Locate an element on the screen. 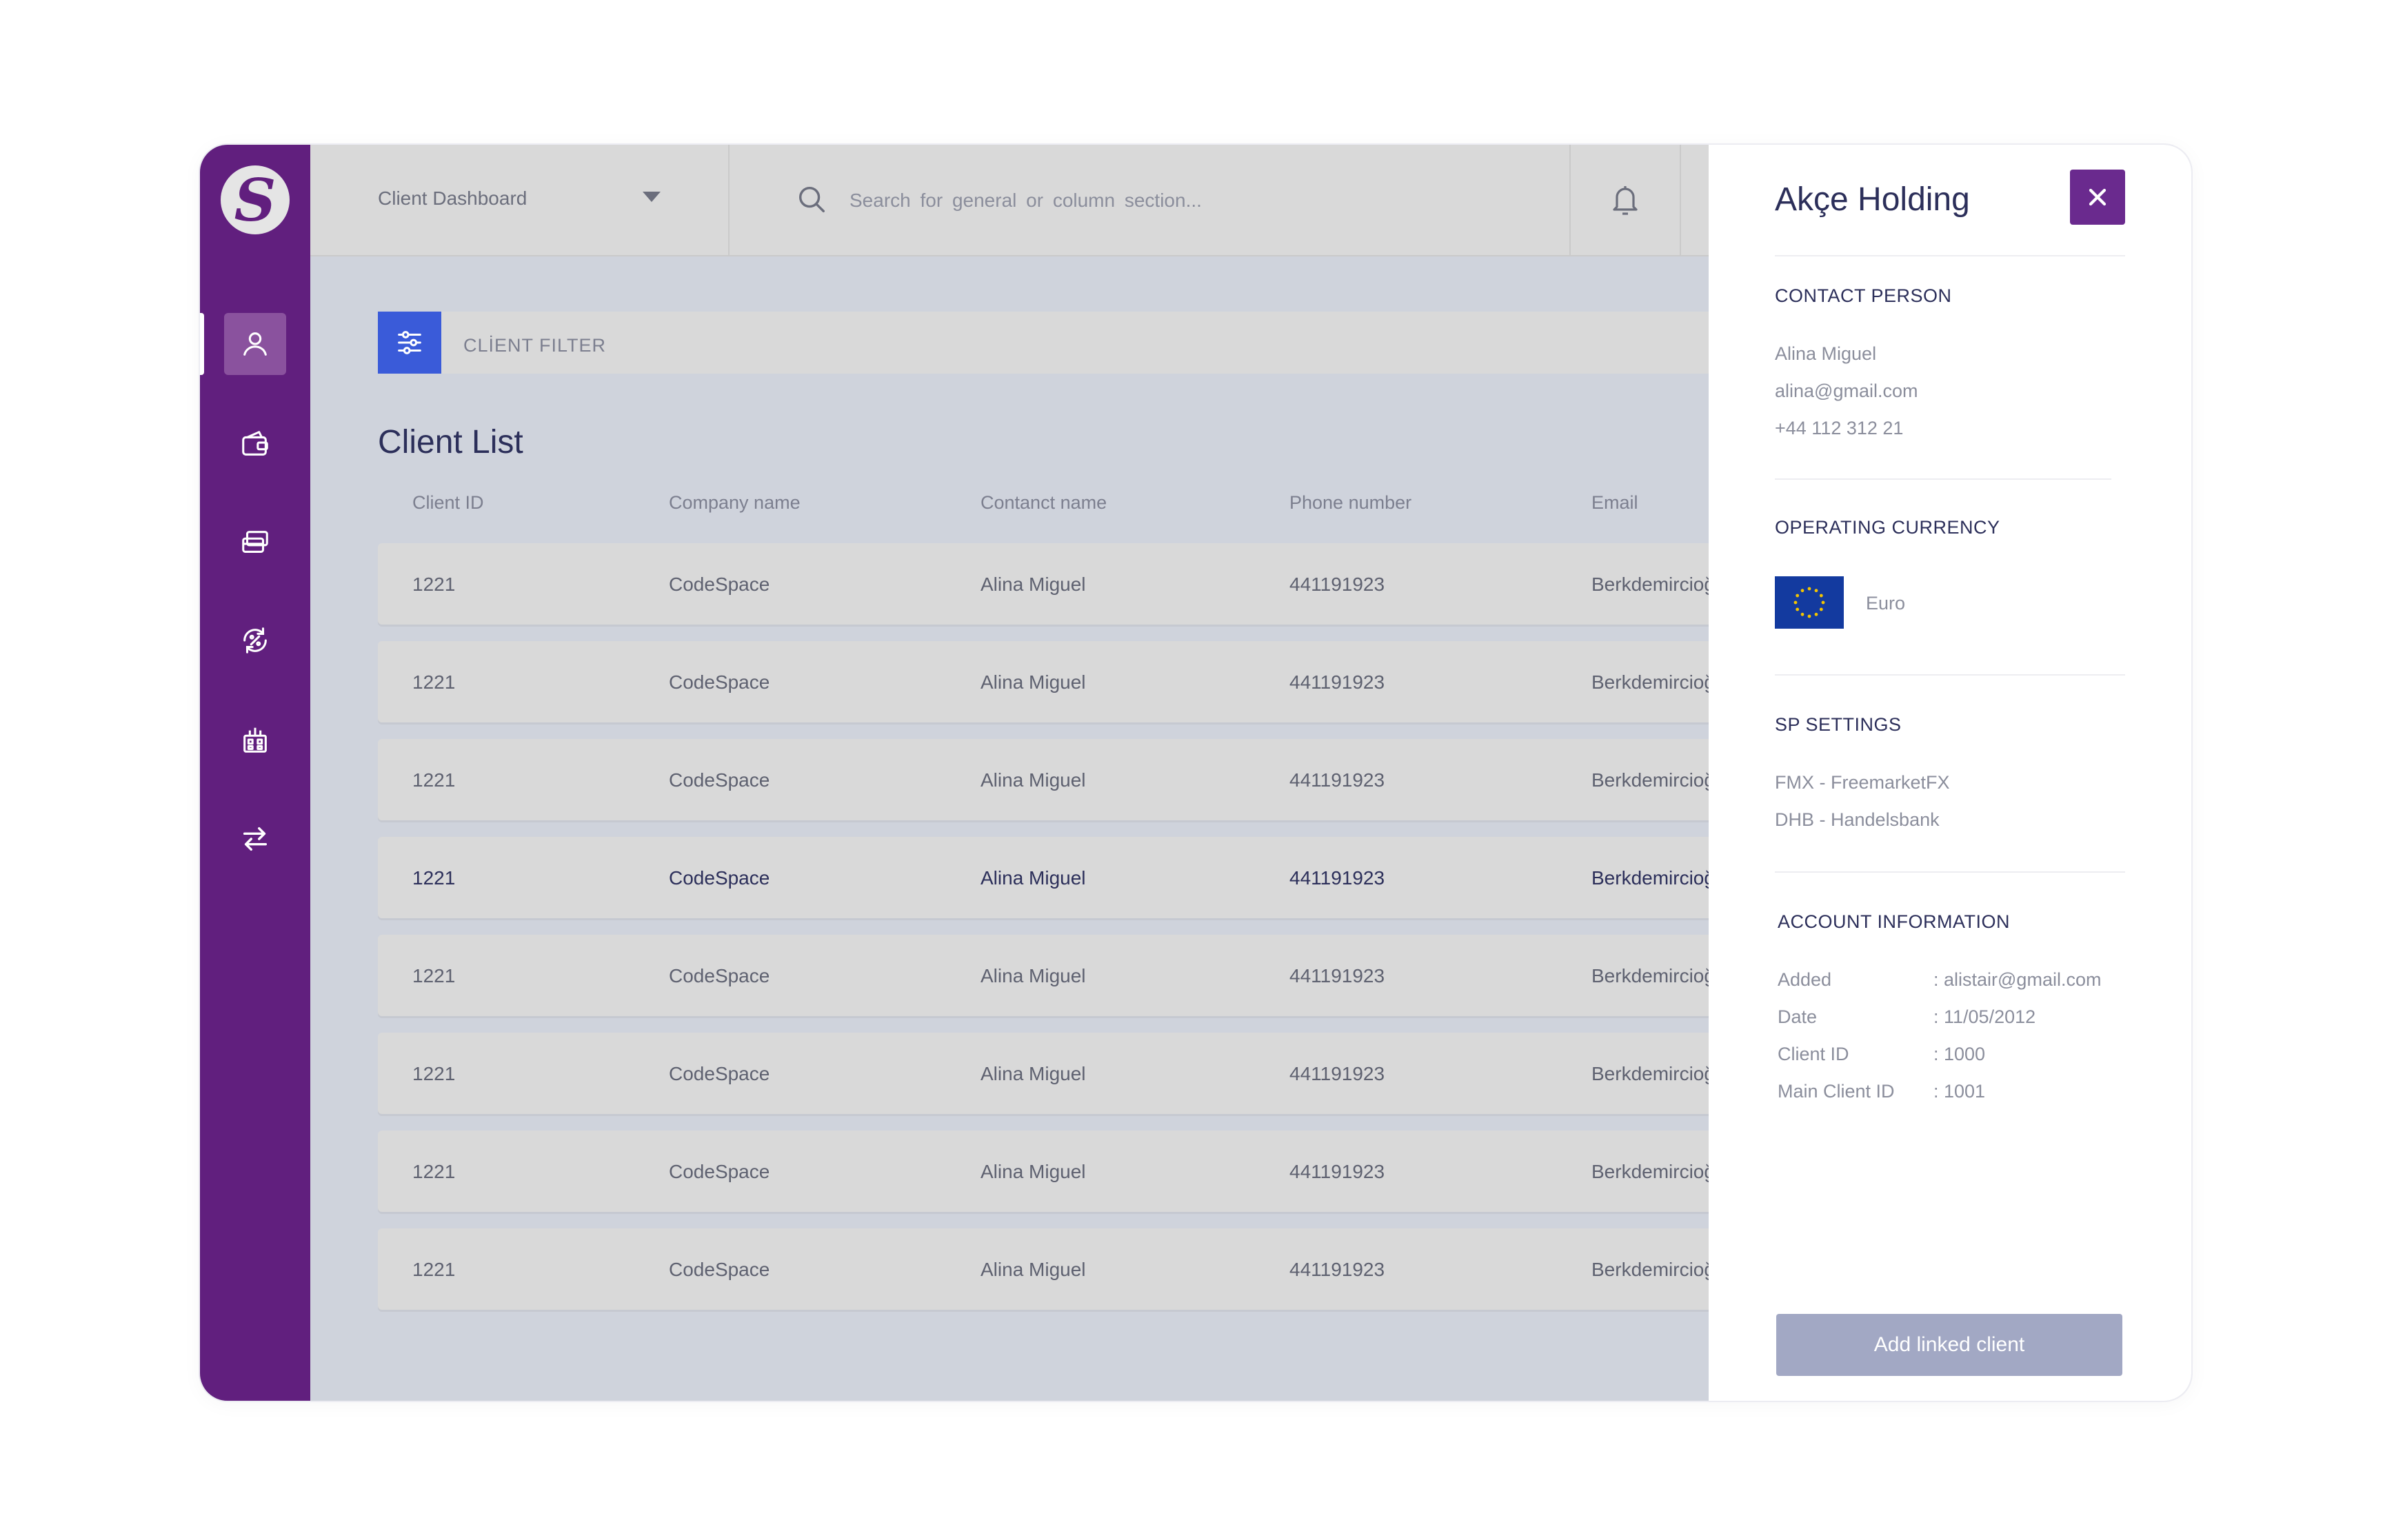 Image resolution: width=2383 pixels, height=1540 pixels. eu-flag-icon is located at coordinates (1809, 602).